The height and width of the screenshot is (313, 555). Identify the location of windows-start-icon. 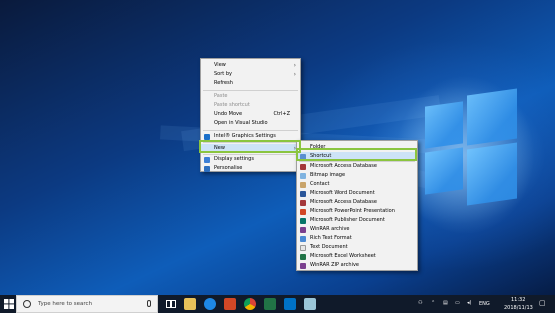
(9, 304).